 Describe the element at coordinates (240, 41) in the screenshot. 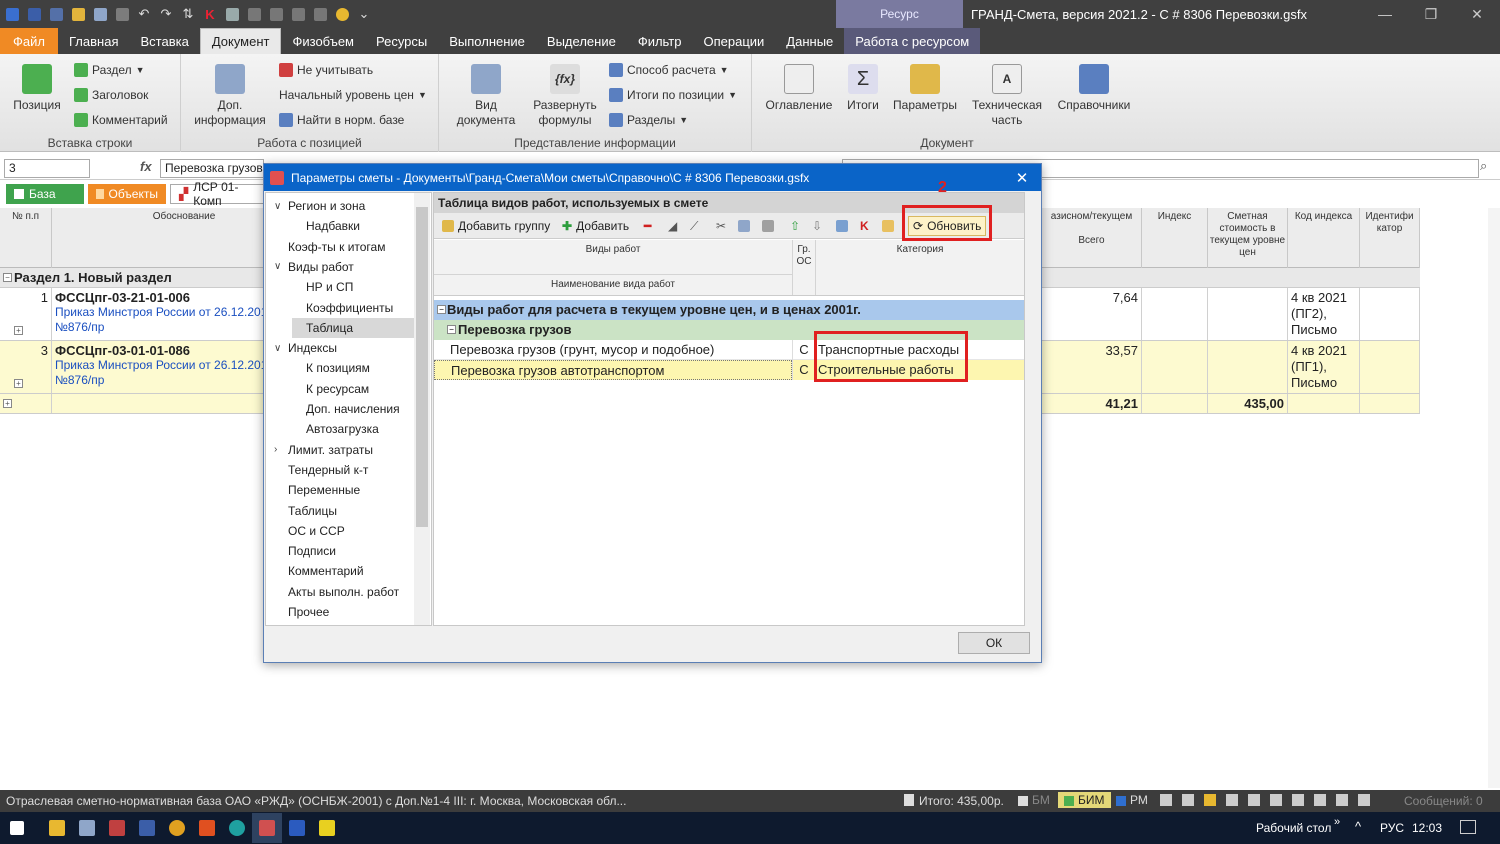

I see `tab-document: Документ` at that location.